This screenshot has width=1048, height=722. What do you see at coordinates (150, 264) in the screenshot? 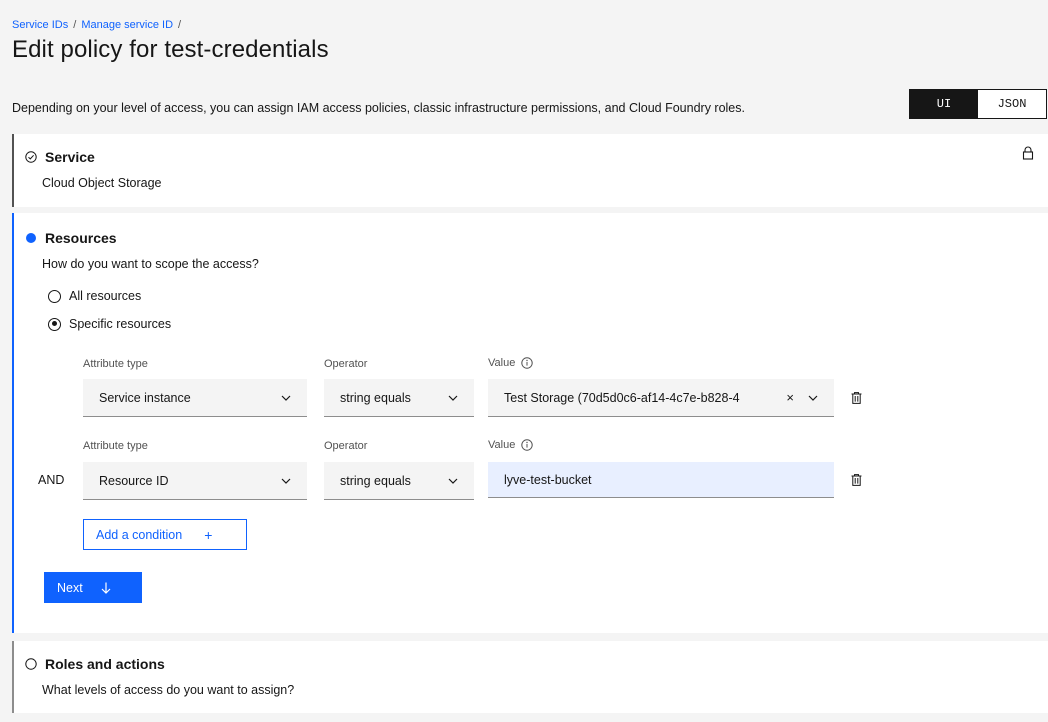
I see `scope-question: How do you want to scope the access?` at bounding box center [150, 264].